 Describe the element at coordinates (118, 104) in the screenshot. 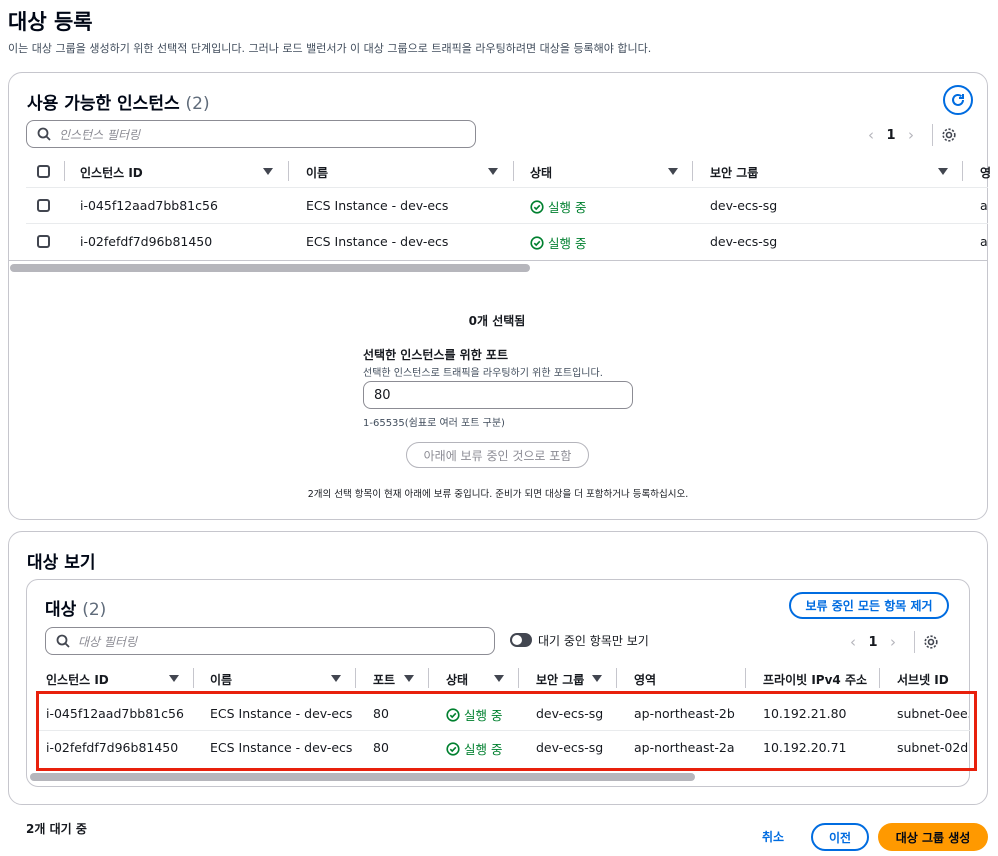

I see `available-instances-title: 사용 가능한 인스턴스 (2)` at that location.